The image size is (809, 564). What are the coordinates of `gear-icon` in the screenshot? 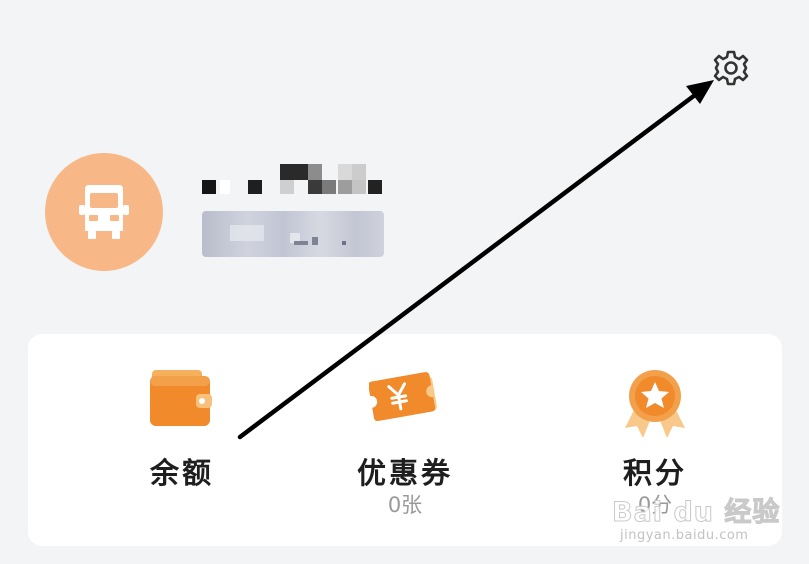 It's located at (731, 68).